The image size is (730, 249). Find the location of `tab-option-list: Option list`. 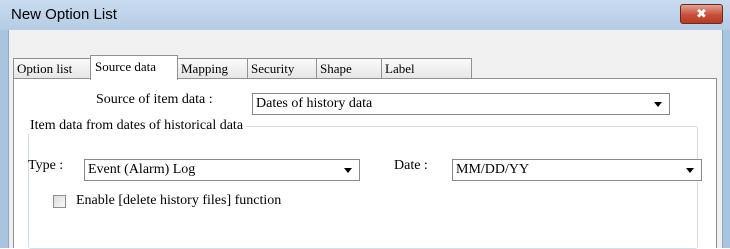

tab-option-list: Option list is located at coordinates (52, 68).